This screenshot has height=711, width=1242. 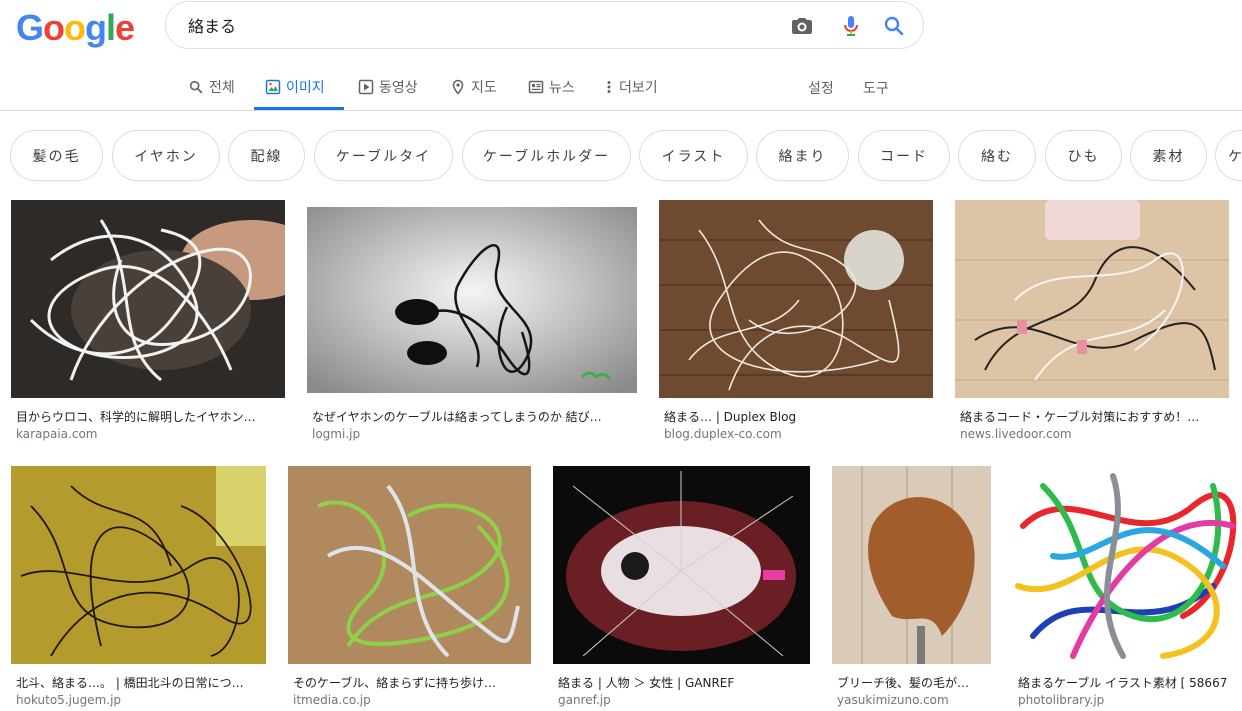 I want to click on tab-maps: 지도, so click(x=473, y=87).